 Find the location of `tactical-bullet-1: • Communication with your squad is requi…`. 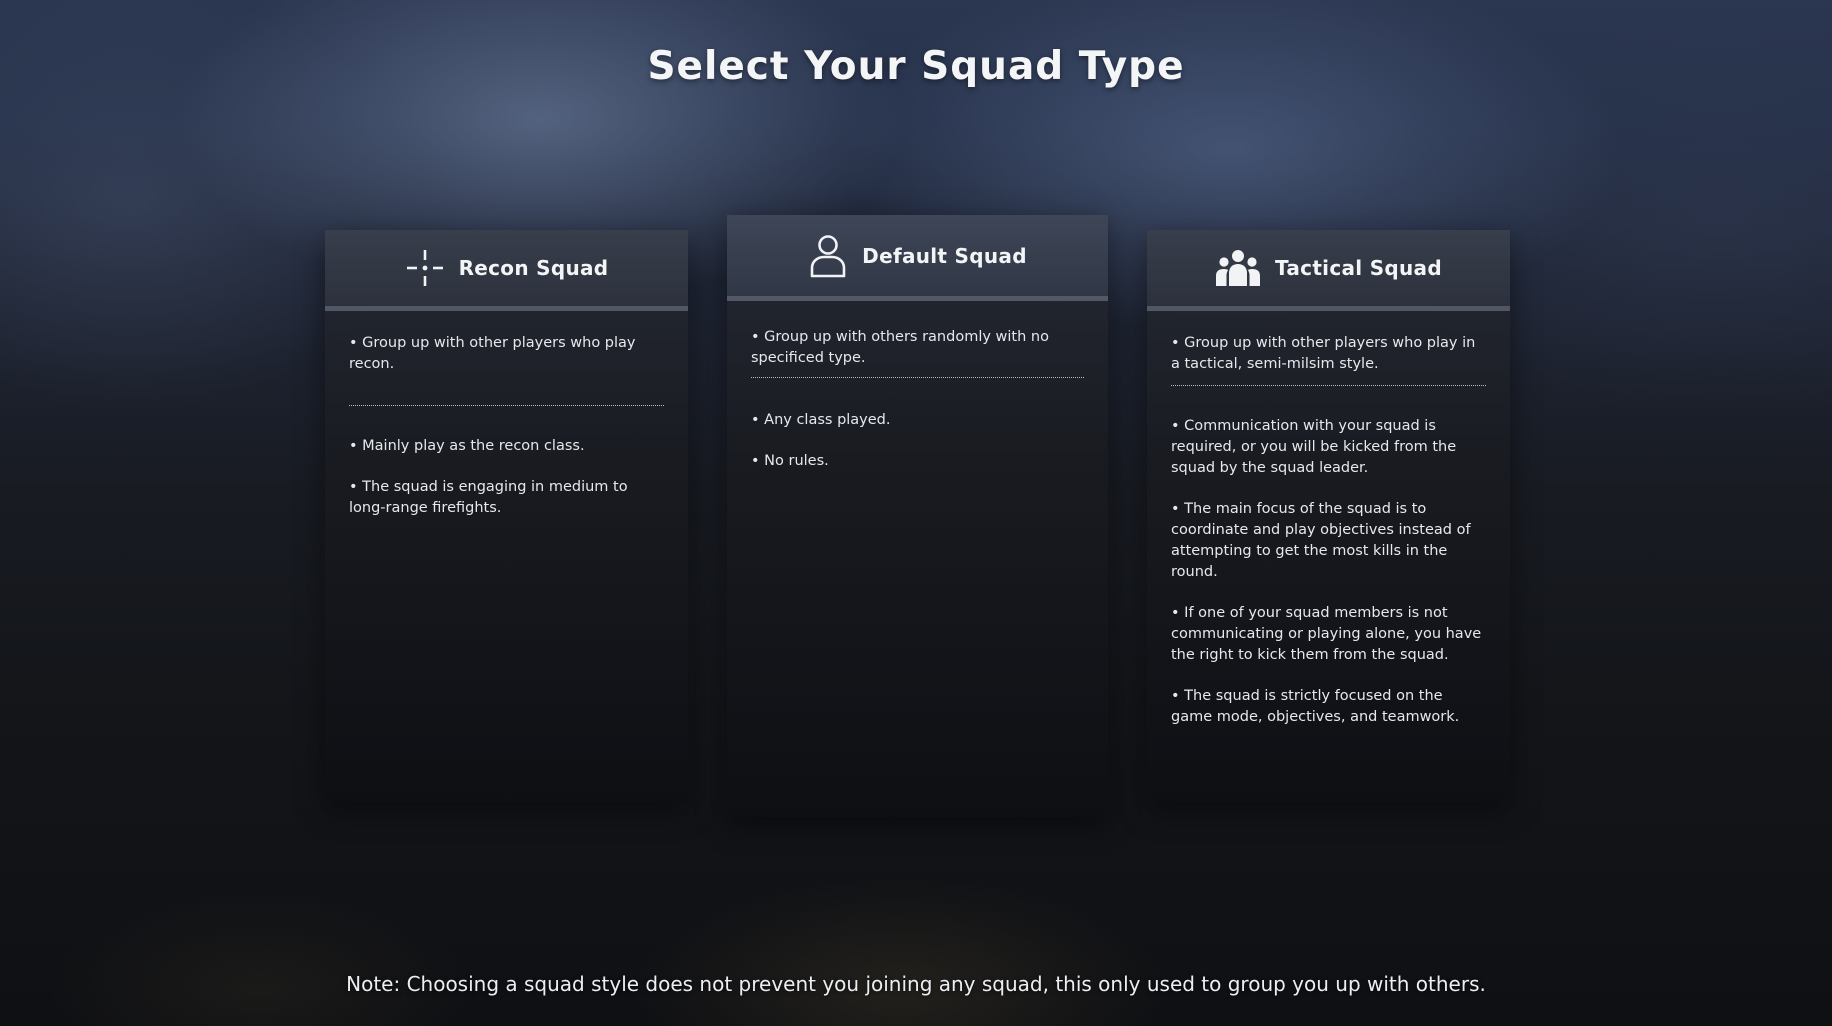

tactical-bullet-1: • Communication with your squad is requi… is located at coordinates (1314, 447).